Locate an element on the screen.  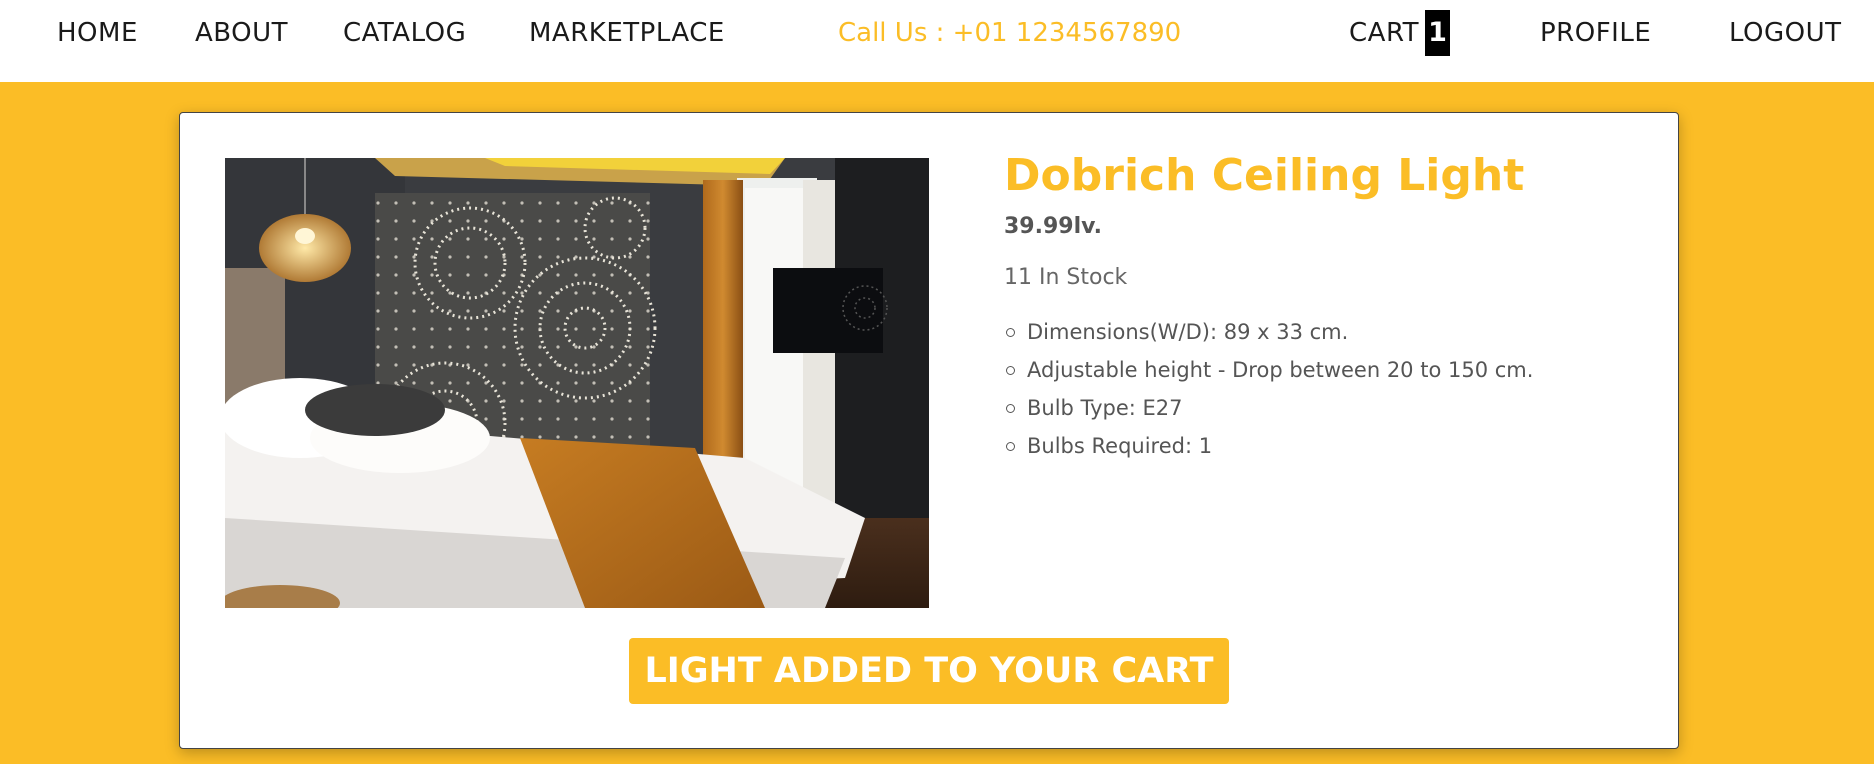
product-price: 39.99lv. is located at coordinates (1053, 226).